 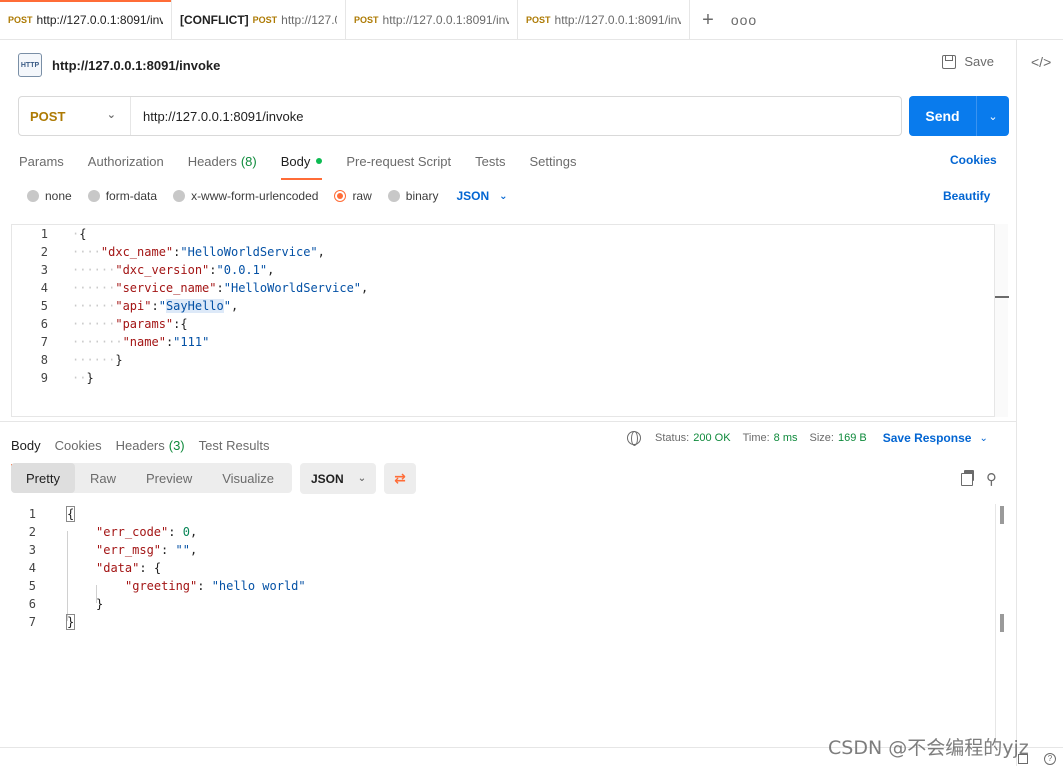 I want to click on response-tab-headers: Headers (3), so click(x=150, y=445).